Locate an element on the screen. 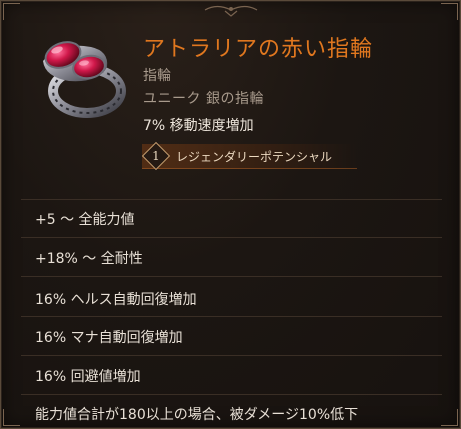 The height and width of the screenshot is (429, 461). ruby-silver-ring-icon is located at coordinates (84, 79).